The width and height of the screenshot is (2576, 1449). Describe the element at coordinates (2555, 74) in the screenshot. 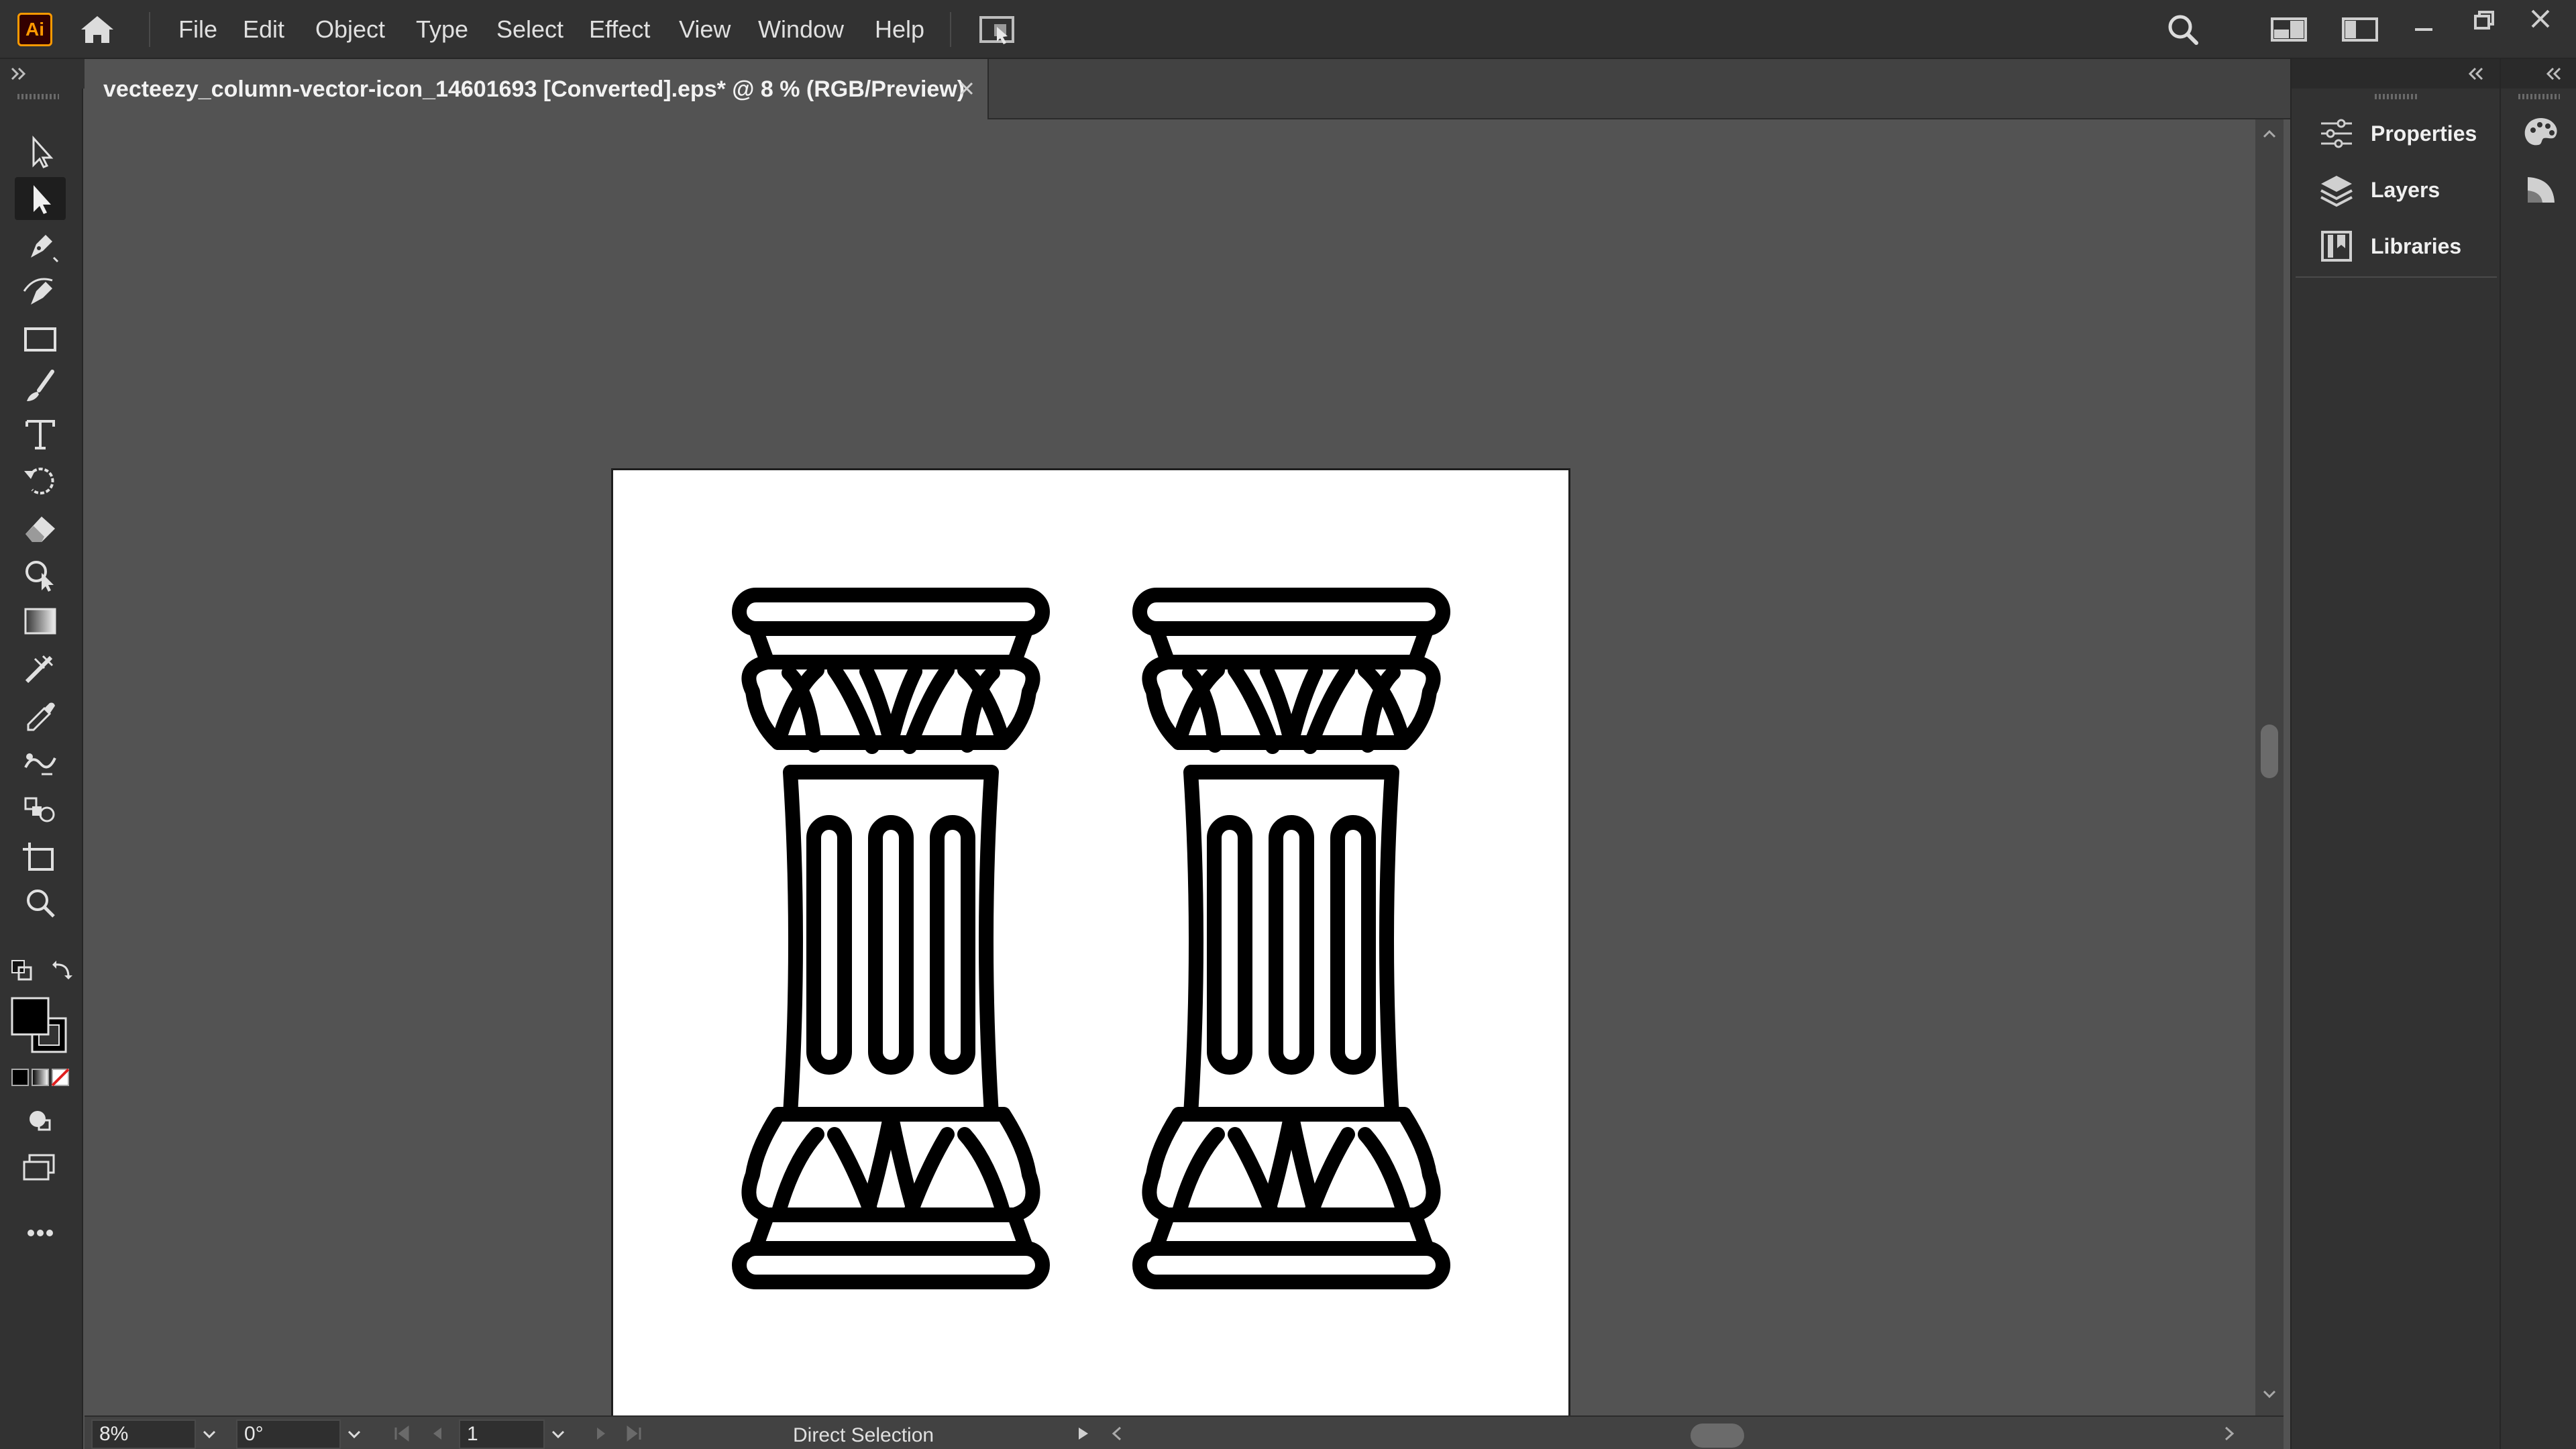

I see `expand-panels-icon` at that location.